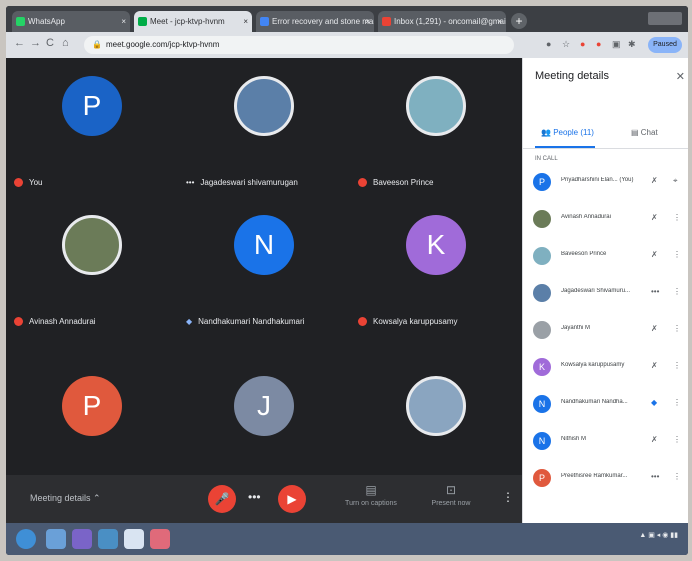 Image resolution: width=692 pixels, height=561 pixels. What do you see at coordinates (680, 76) in the screenshot?
I see `close-icon: ✕` at bounding box center [680, 76].